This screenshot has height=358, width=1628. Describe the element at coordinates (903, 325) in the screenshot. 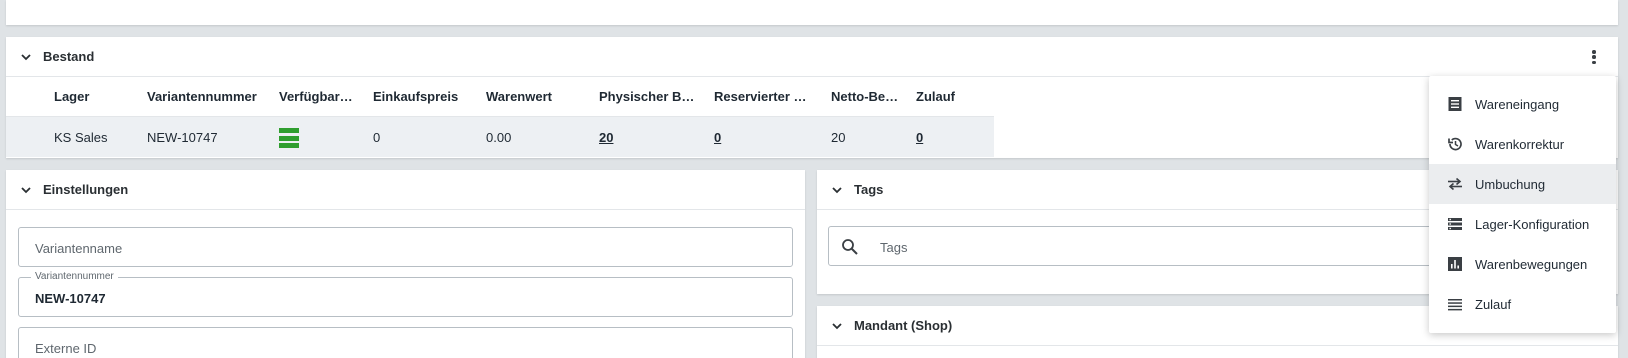

I see `mandant-title: Mandant (Shop)` at that location.